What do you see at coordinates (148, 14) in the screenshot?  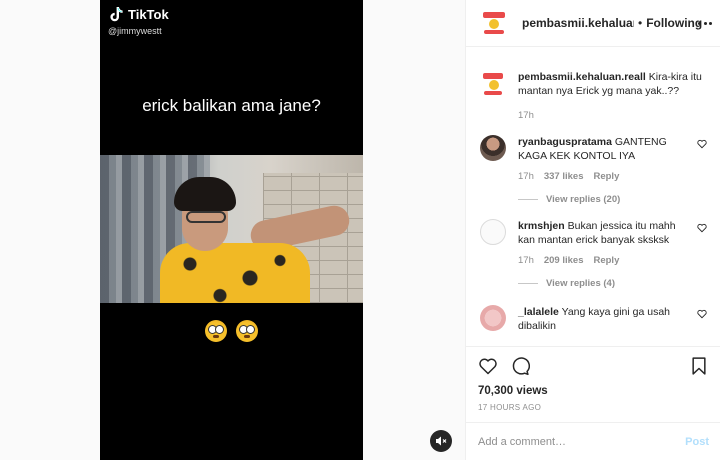 I see `tiktok-brand: TikTok` at bounding box center [148, 14].